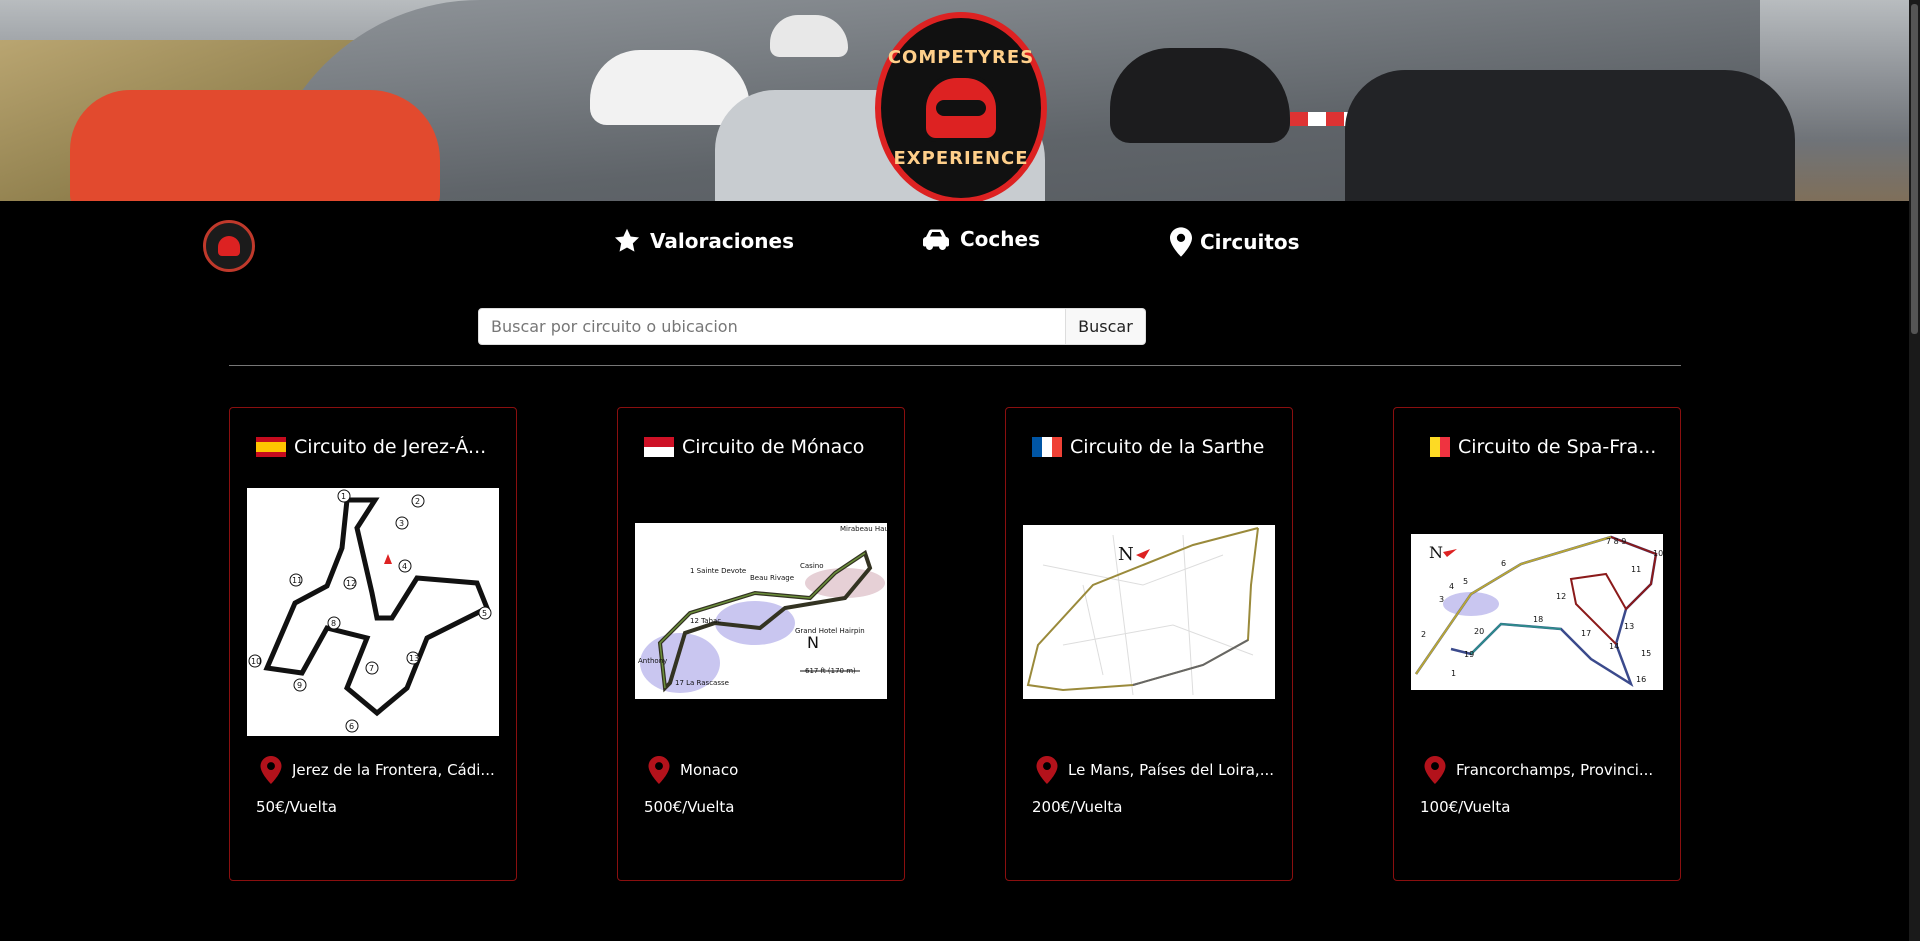  Describe the element at coordinates (812, 566) in the screenshot. I see `svg-text: Casino` at that location.